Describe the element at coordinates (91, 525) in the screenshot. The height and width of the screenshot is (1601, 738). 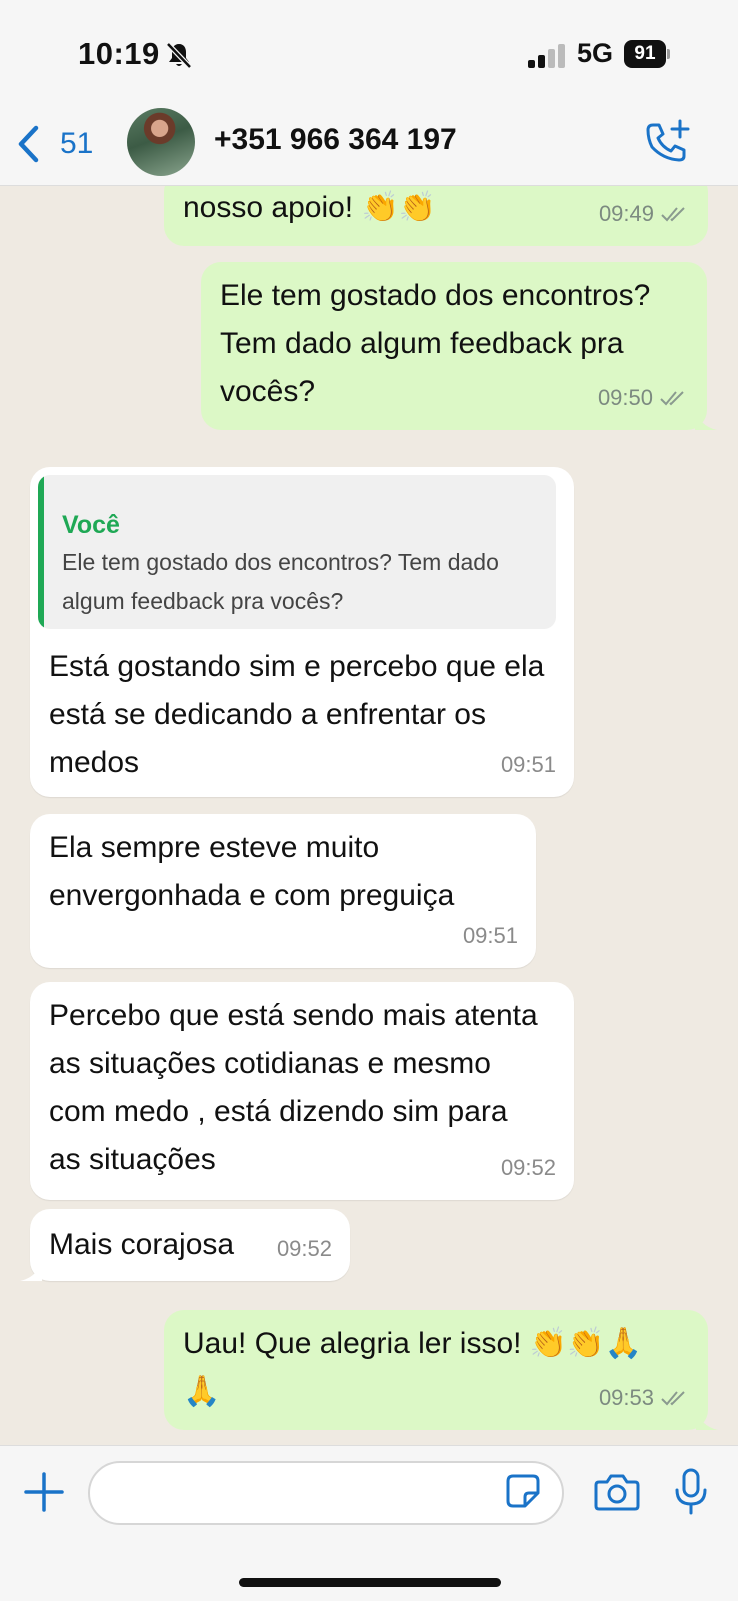
I see `quote-author: Você` at that location.